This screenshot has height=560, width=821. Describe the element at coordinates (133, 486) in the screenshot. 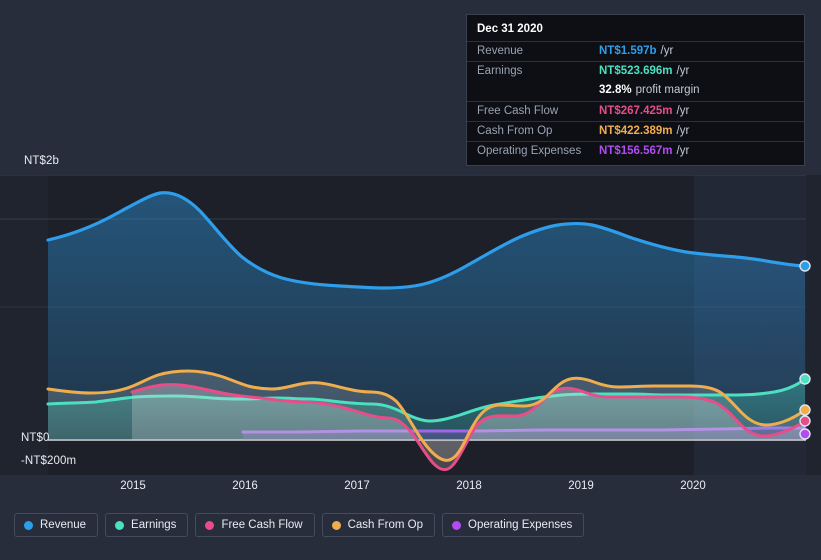

I see `x-axis-tick-2015: 2015` at that location.